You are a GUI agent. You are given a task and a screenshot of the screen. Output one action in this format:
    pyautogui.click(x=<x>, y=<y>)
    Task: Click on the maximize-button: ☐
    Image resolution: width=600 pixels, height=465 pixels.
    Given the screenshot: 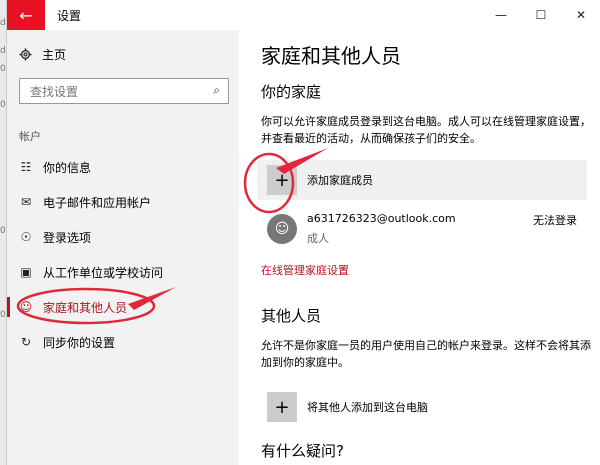 What is the action you would take?
    pyautogui.click(x=541, y=15)
    